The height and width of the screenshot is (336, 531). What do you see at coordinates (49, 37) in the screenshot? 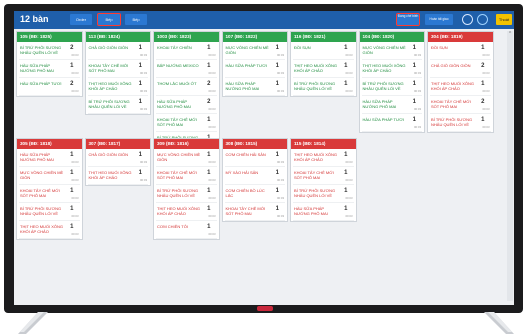
I see `order-card-title: 105 (BĐ: 1825)` at bounding box center [49, 37].